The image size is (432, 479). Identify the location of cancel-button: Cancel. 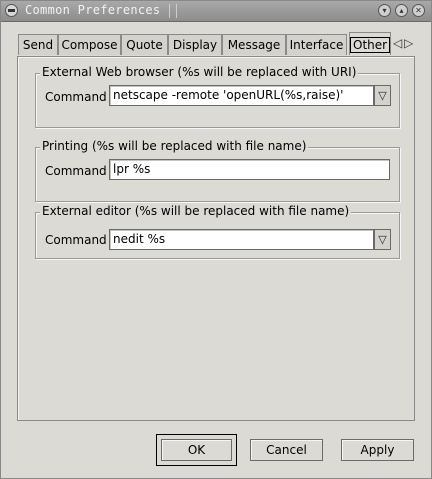
(286, 450).